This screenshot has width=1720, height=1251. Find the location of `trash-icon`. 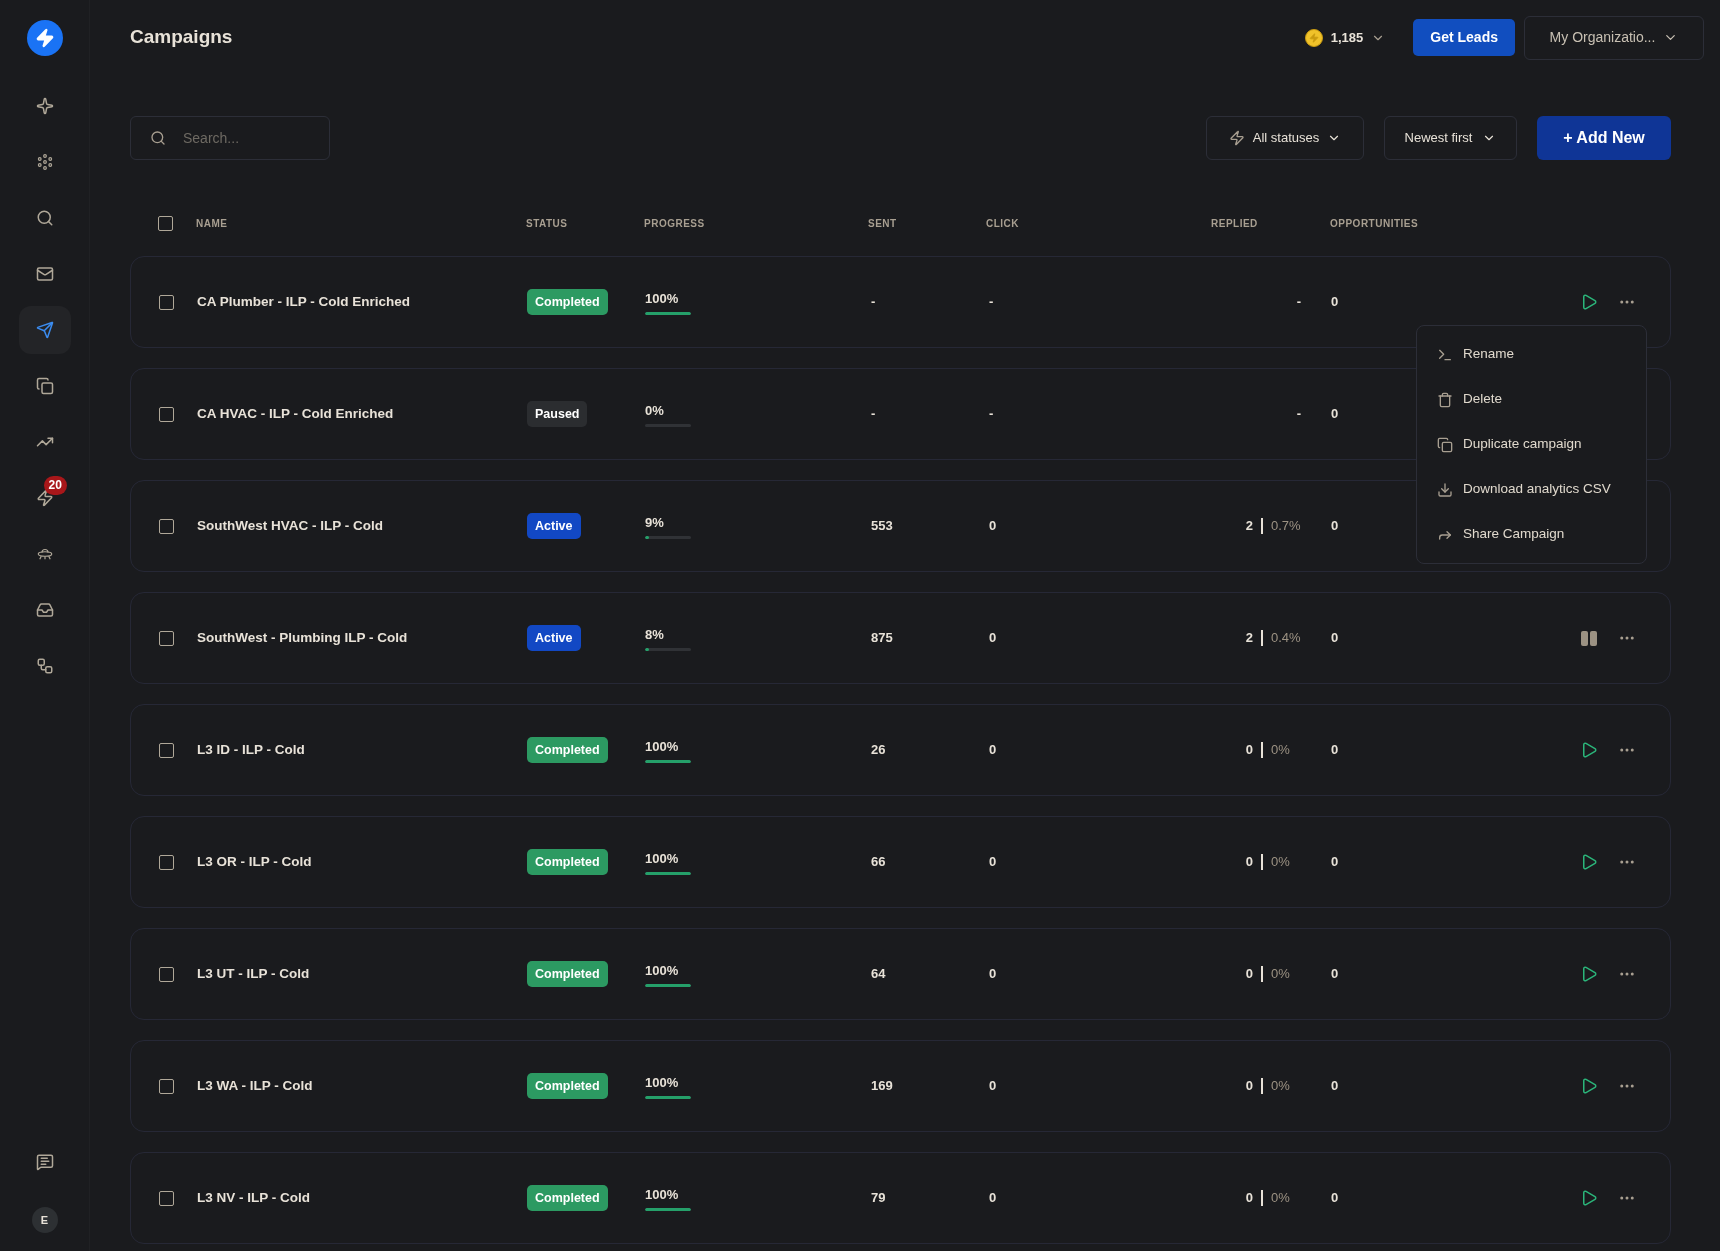

trash-icon is located at coordinates (1445, 399).